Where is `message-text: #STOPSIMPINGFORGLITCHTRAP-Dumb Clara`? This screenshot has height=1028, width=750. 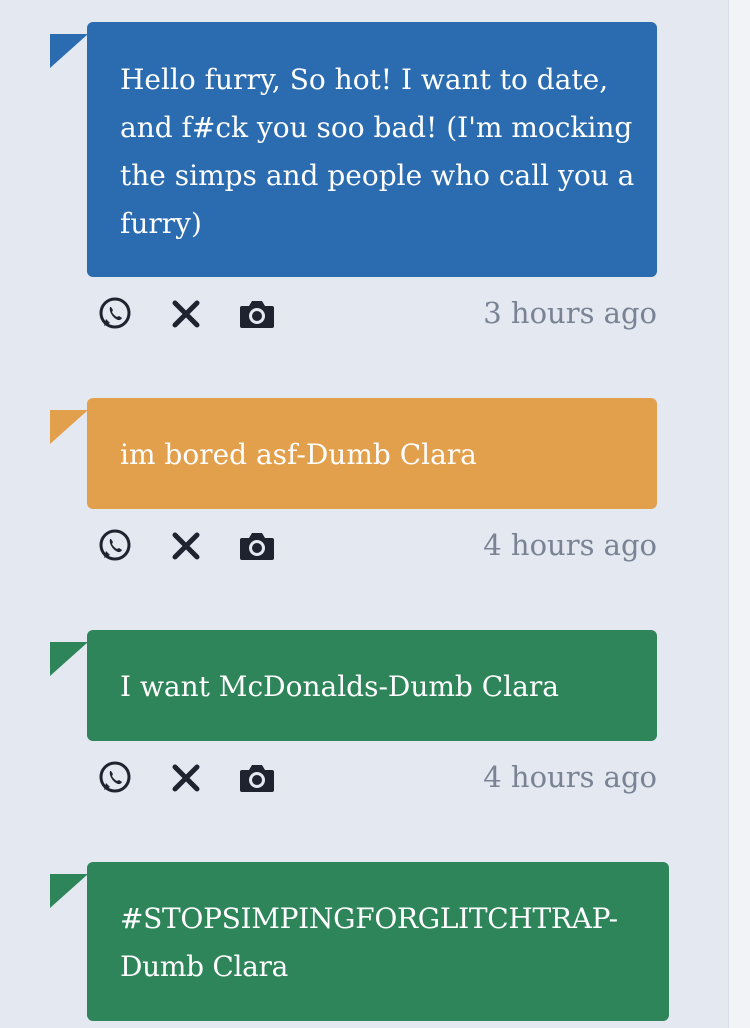 message-text: #STOPSIMPINGFORGLITCHTRAP-Dumb Clara is located at coordinates (369, 942).